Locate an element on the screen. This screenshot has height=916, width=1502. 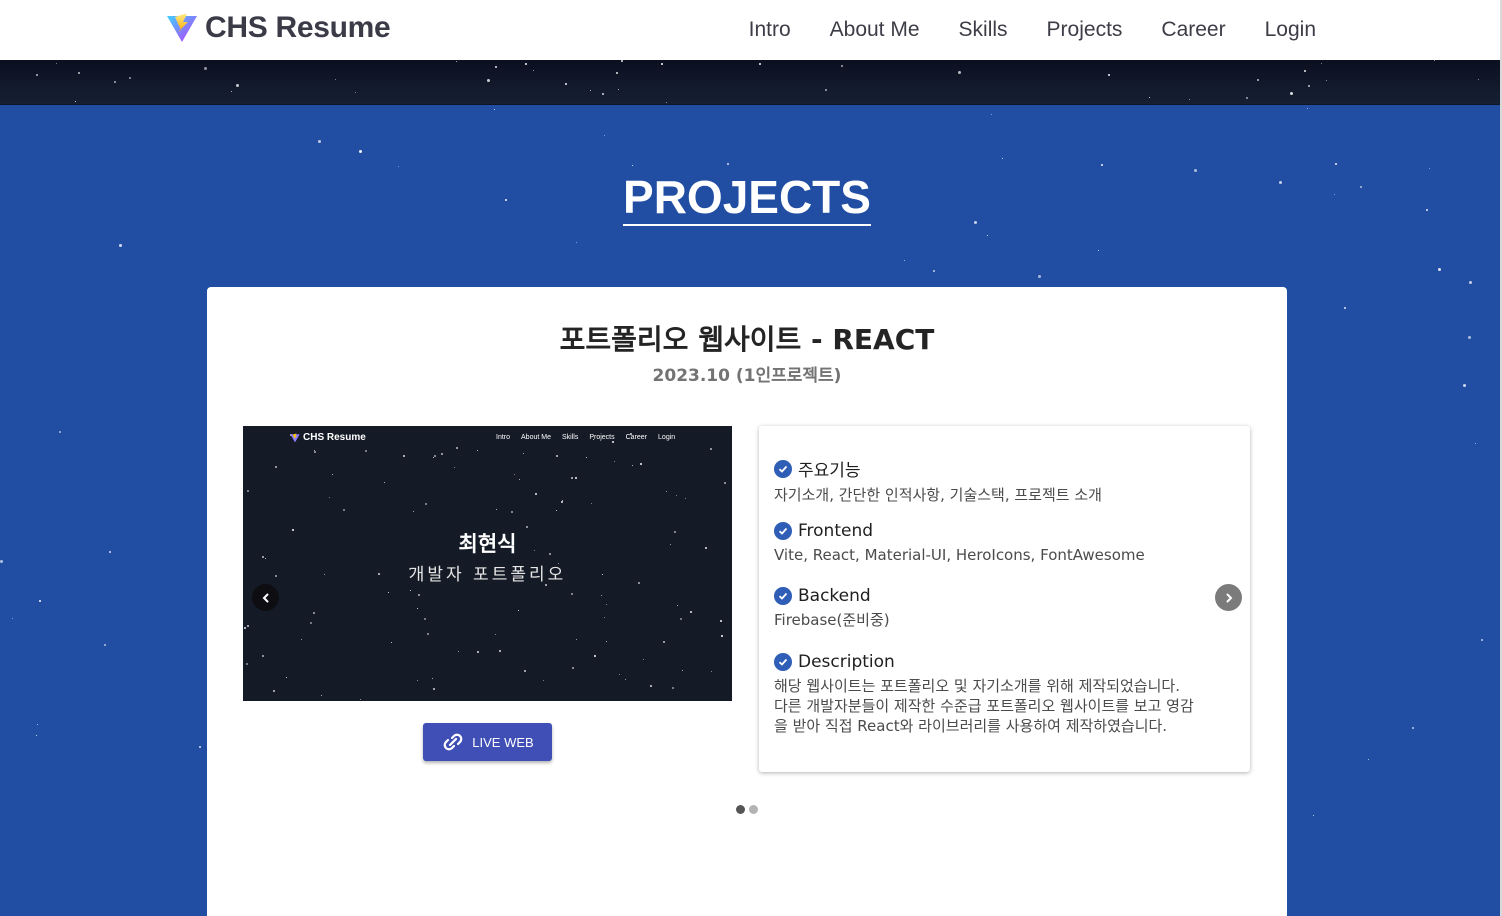
chevron-right-icon is located at coordinates (1229, 597).